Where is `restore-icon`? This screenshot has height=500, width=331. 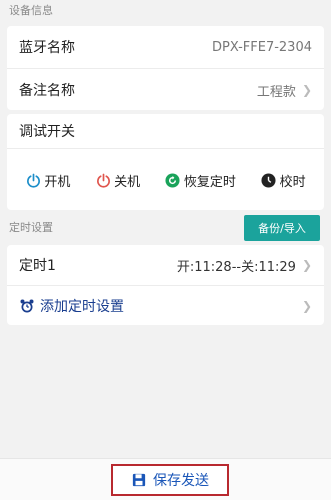
restore-icon is located at coordinates (173, 180).